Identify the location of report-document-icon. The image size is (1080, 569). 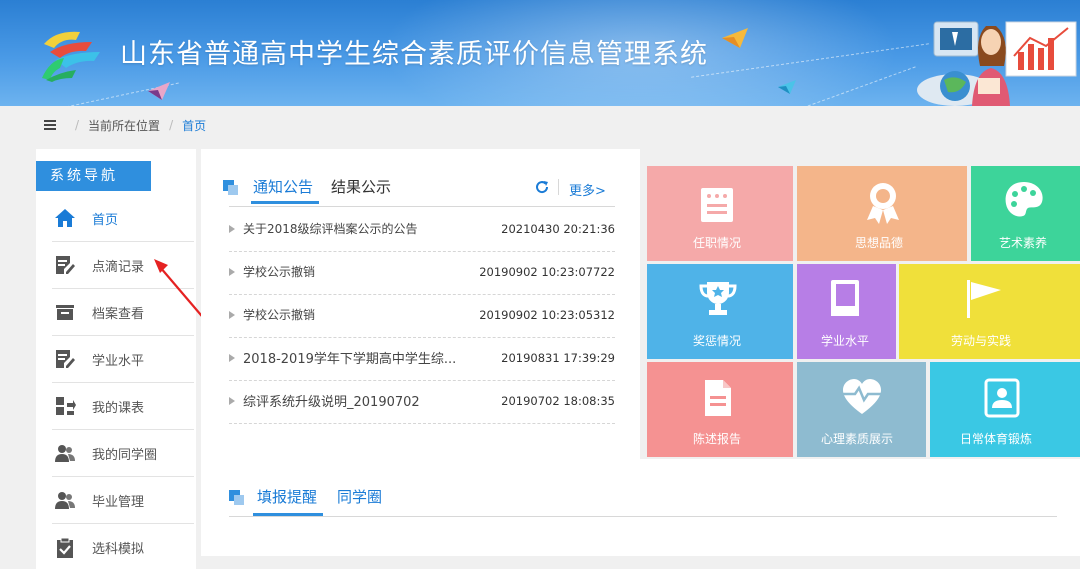
(718, 398).